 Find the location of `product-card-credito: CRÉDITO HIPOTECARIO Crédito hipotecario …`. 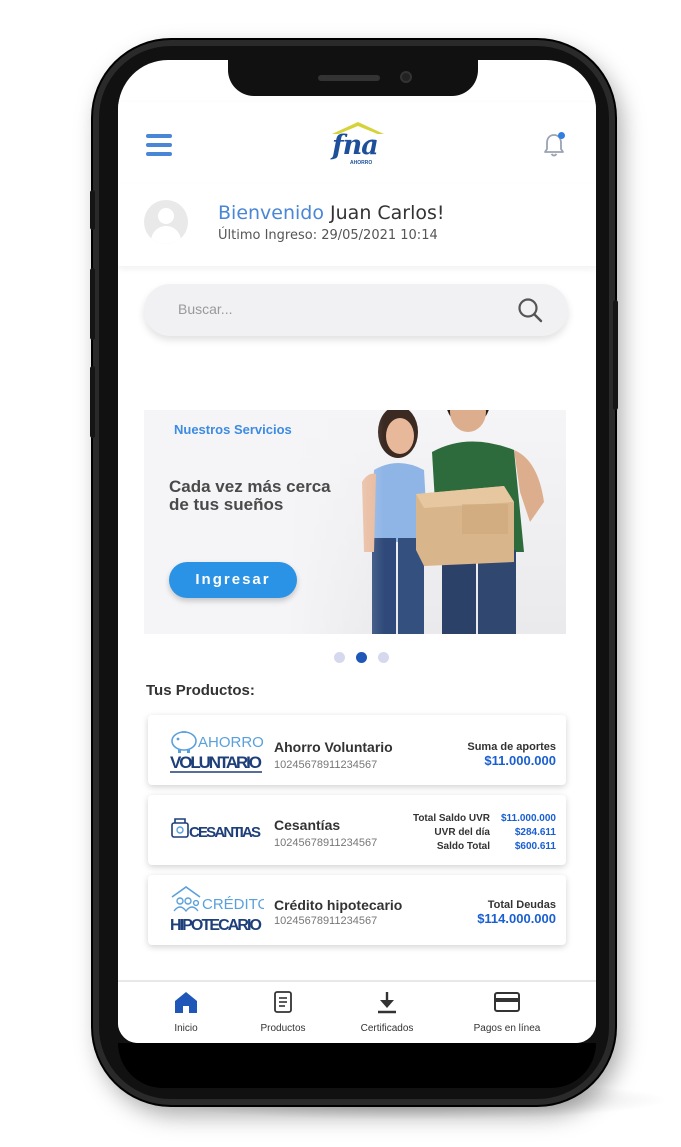

product-card-credito: CRÉDITO HIPOTECARIO Crédito hipotecario … is located at coordinates (357, 910).